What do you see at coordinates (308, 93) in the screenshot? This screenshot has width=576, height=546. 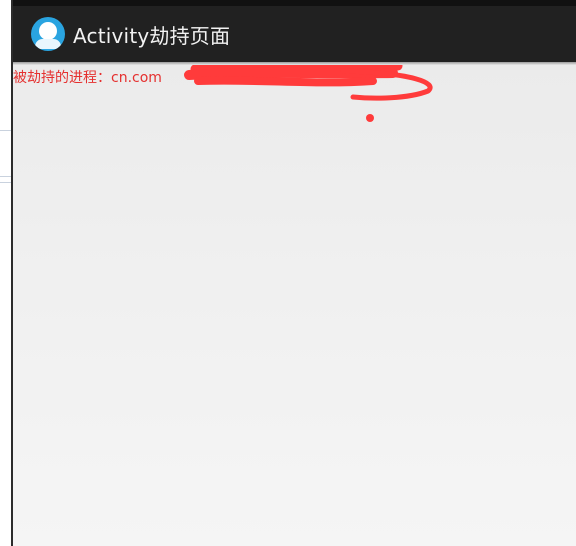 I see `redaction-scribble` at bounding box center [308, 93].